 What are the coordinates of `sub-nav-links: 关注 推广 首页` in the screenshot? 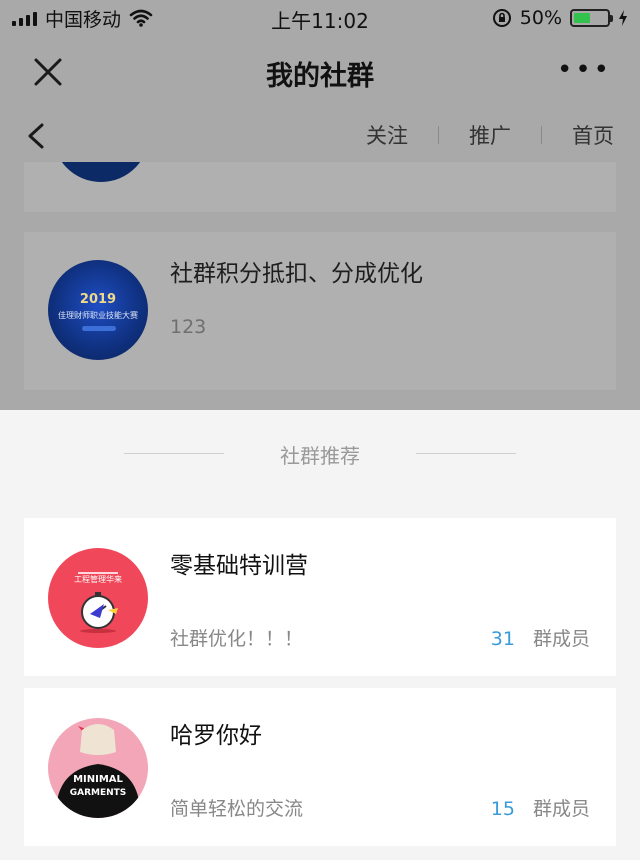 It's located at (490, 135).